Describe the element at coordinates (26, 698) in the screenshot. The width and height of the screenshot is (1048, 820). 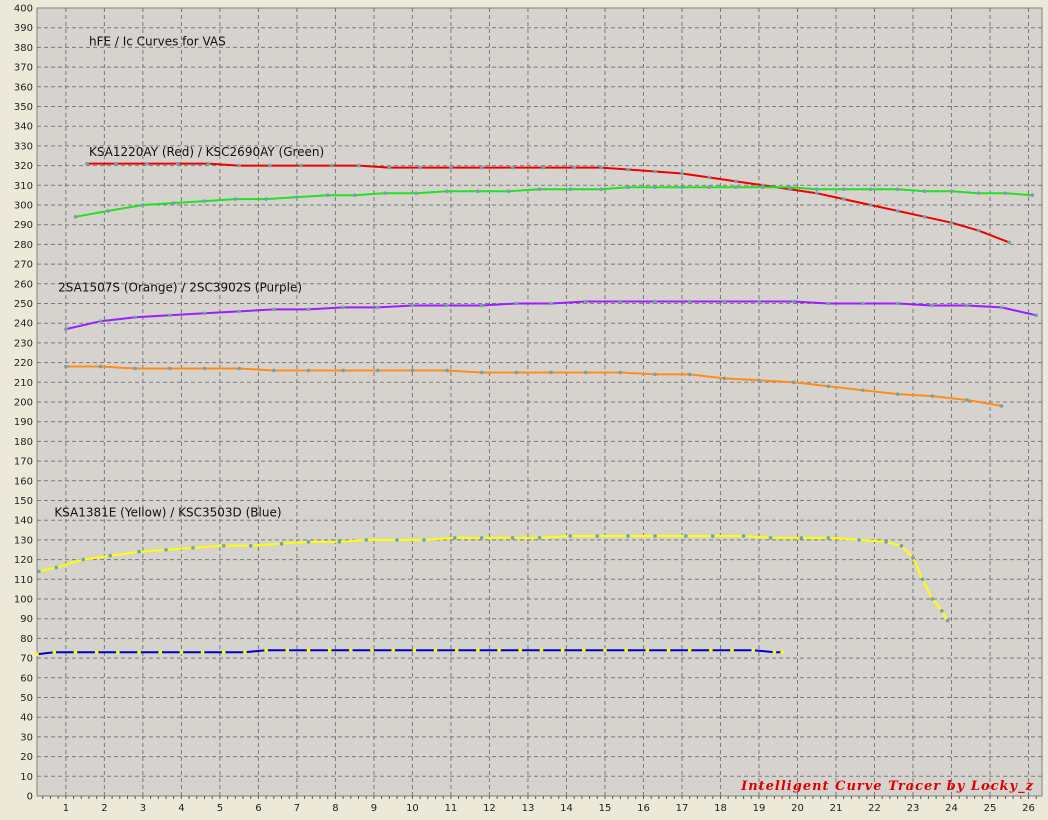
I see `y-tick-label: 50` at that location.